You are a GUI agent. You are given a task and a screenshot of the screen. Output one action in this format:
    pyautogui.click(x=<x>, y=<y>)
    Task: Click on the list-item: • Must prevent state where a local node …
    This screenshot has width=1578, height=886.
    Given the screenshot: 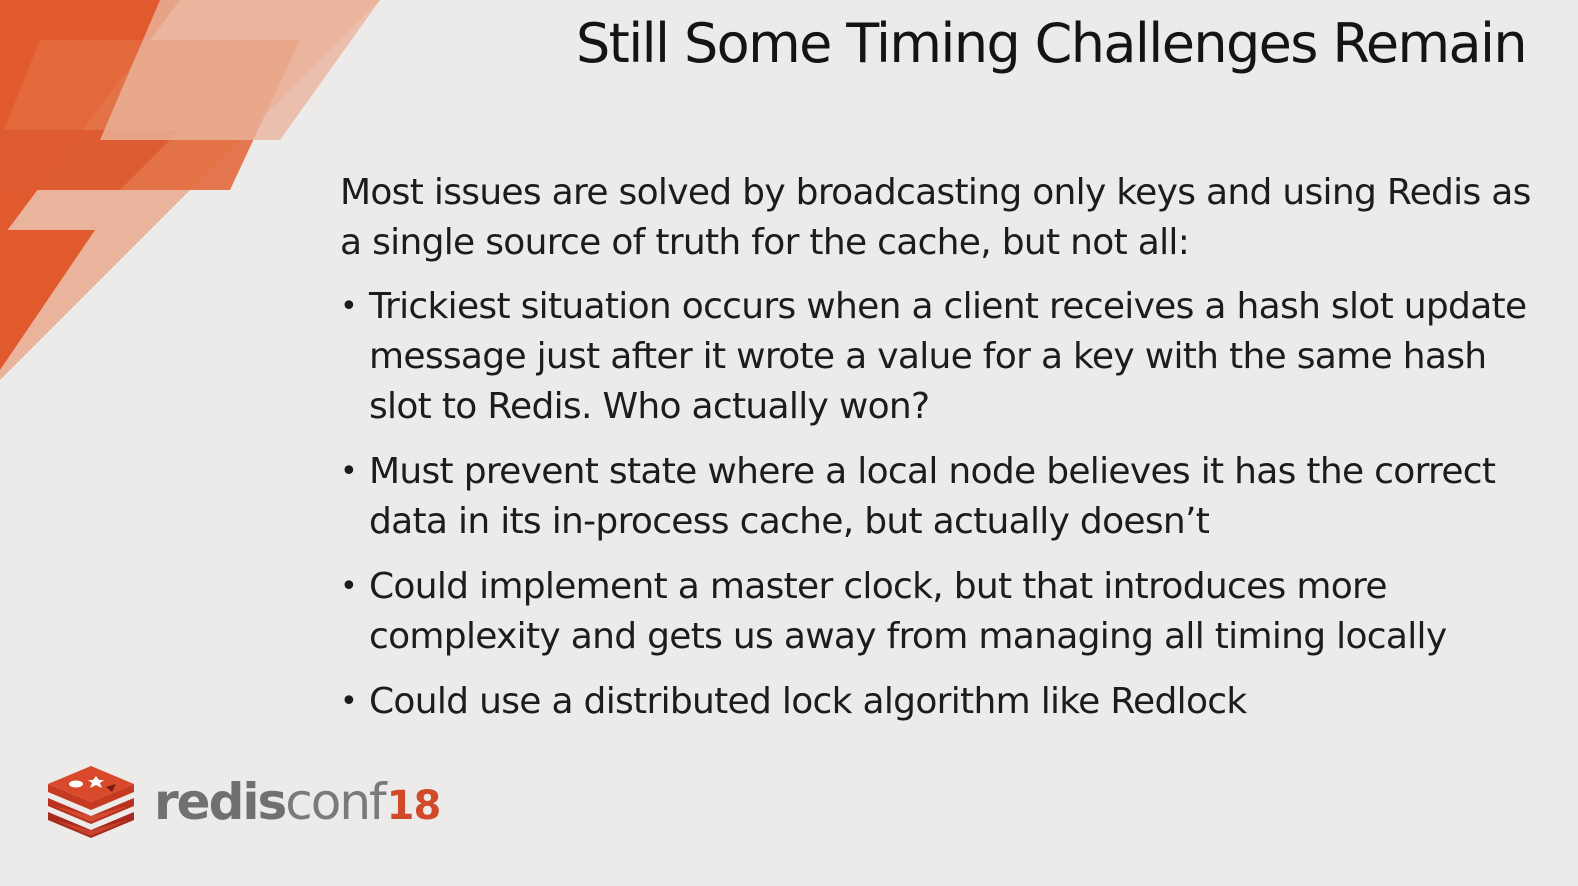 What is the action you would take?
    pyautogui.click(x=940, y=497)
    